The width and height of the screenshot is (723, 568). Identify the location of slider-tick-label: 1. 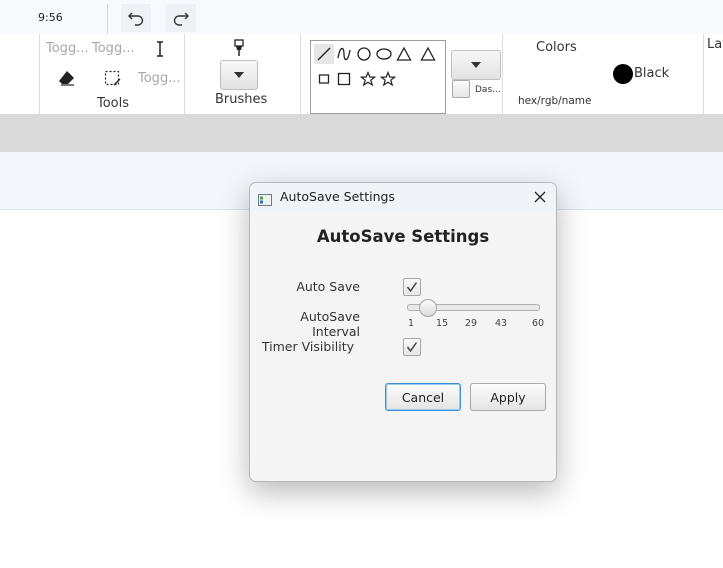
(411, 323).